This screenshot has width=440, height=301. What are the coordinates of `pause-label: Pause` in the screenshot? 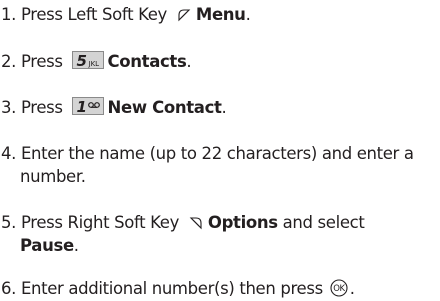 It's located at (47, 245).